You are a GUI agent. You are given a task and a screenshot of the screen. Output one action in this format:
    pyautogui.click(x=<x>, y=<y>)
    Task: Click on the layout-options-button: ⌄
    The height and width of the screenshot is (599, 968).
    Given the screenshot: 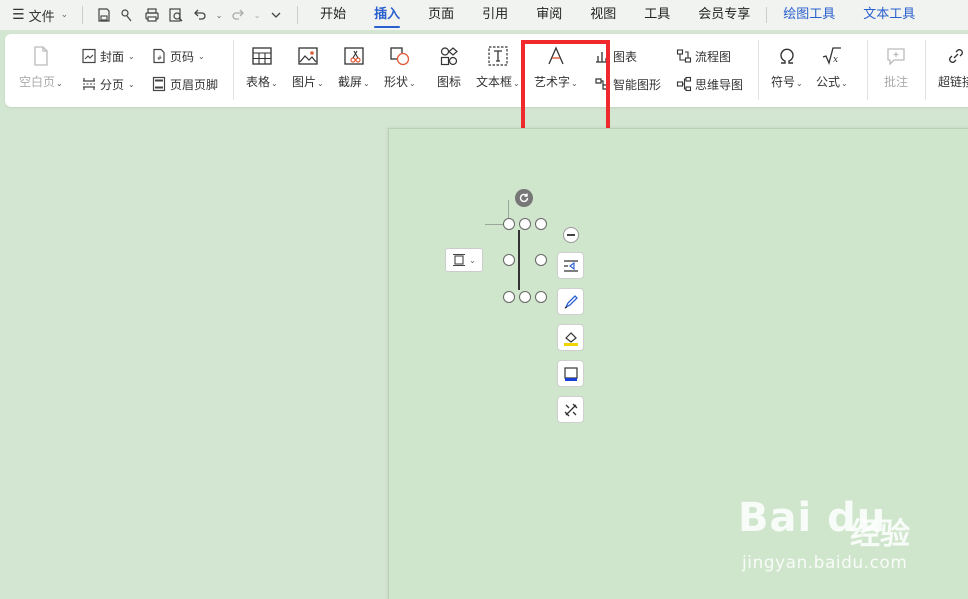 What is the action you would take?
    pyautogui.click(x=464, y=260)
    